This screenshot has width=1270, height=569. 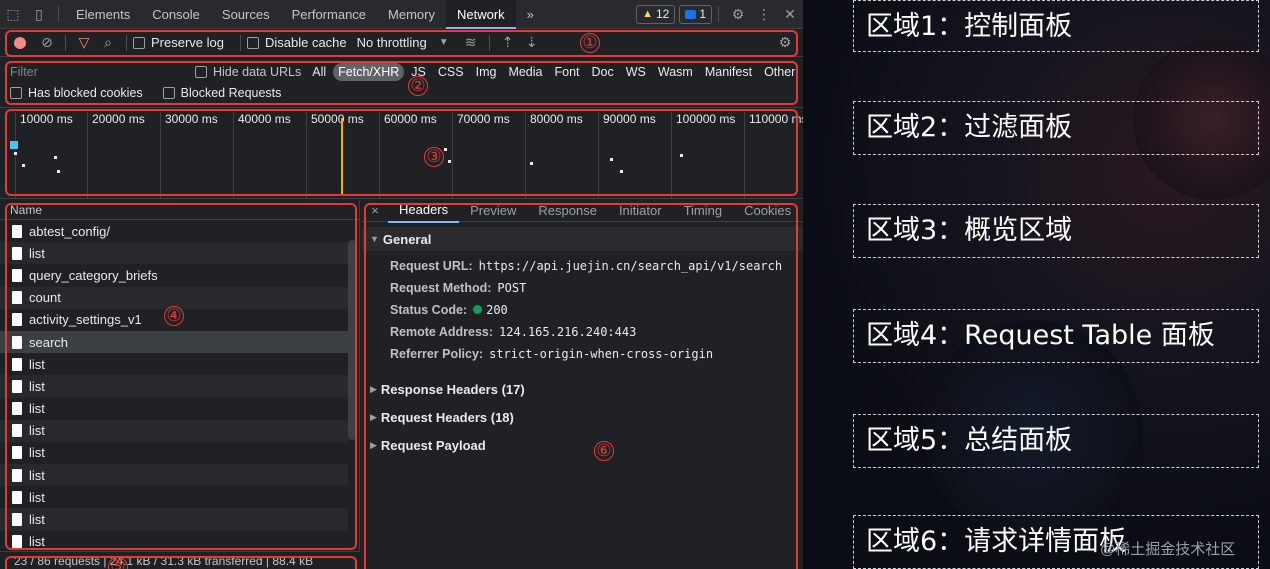 What do you see at coordinates (84, 42) in the screenshot?
I see `filter-funnel-icon: ▽` at bounding box center [84, 42].